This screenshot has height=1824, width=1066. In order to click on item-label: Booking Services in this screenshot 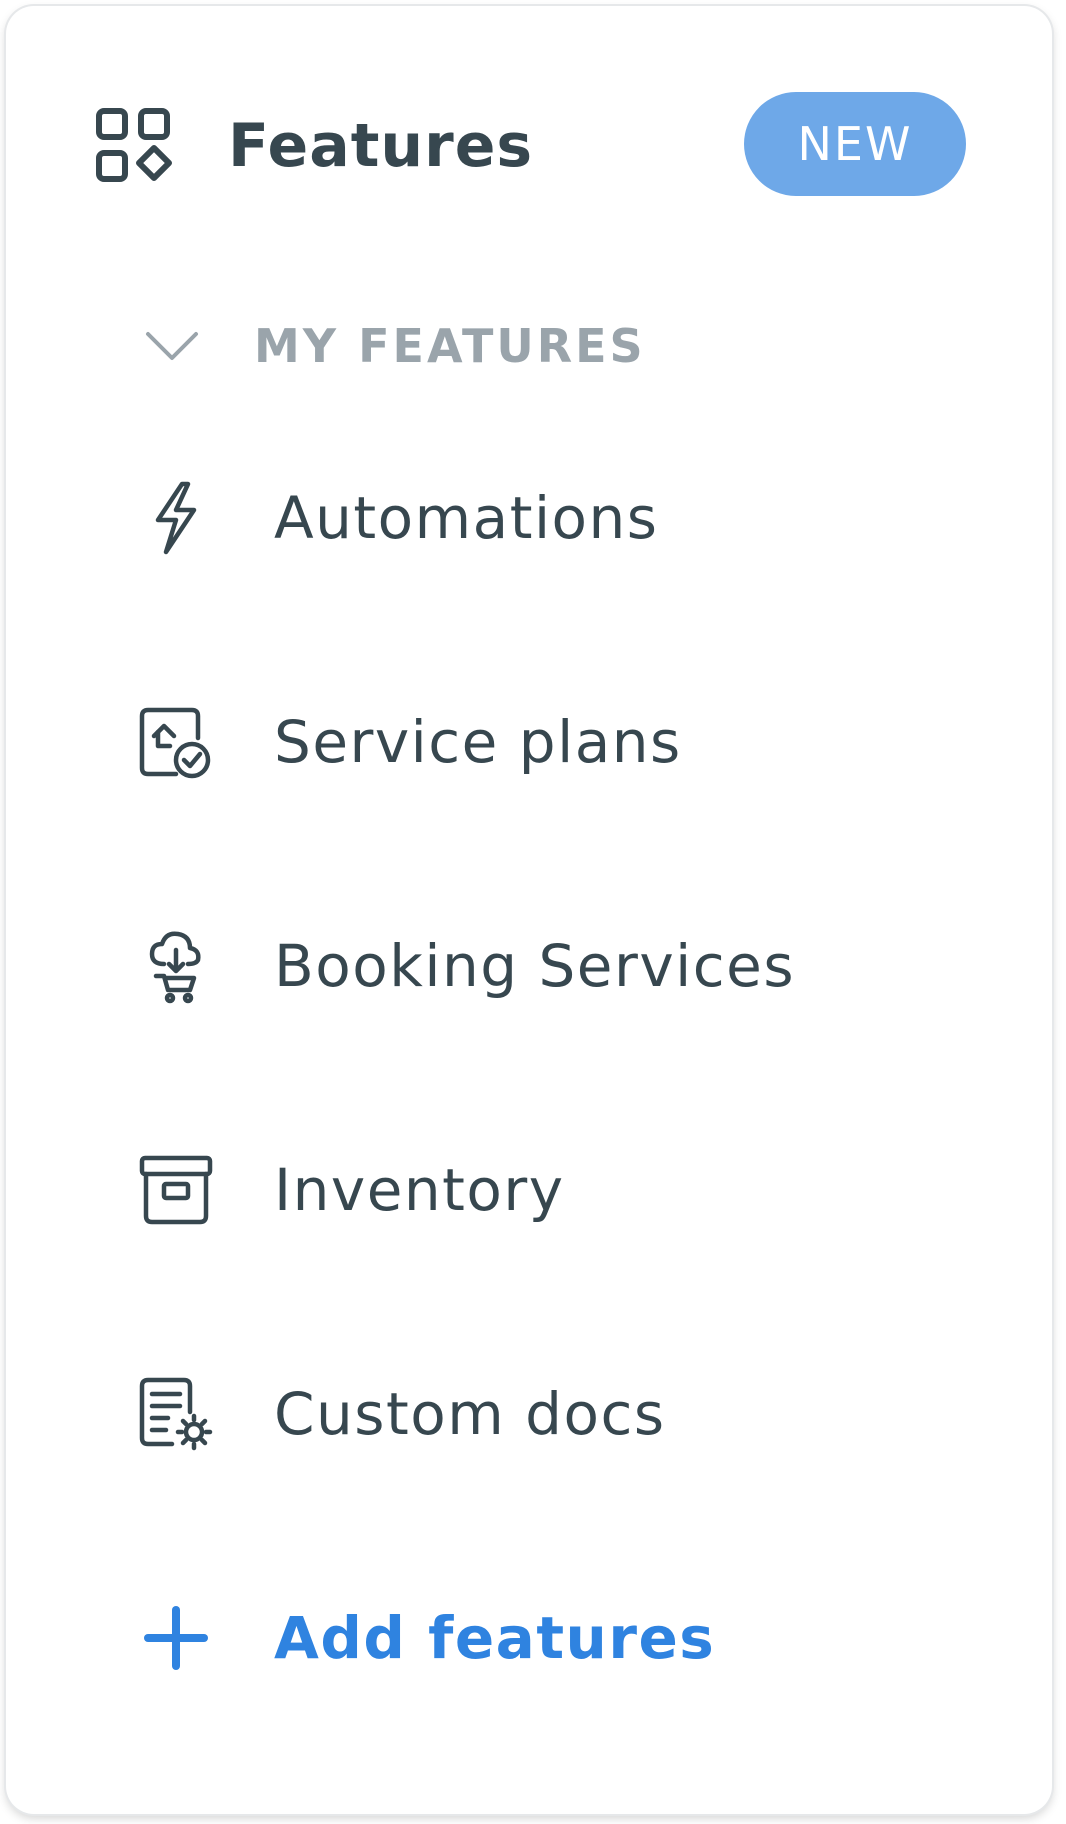, I will do `click(535, 966)`.